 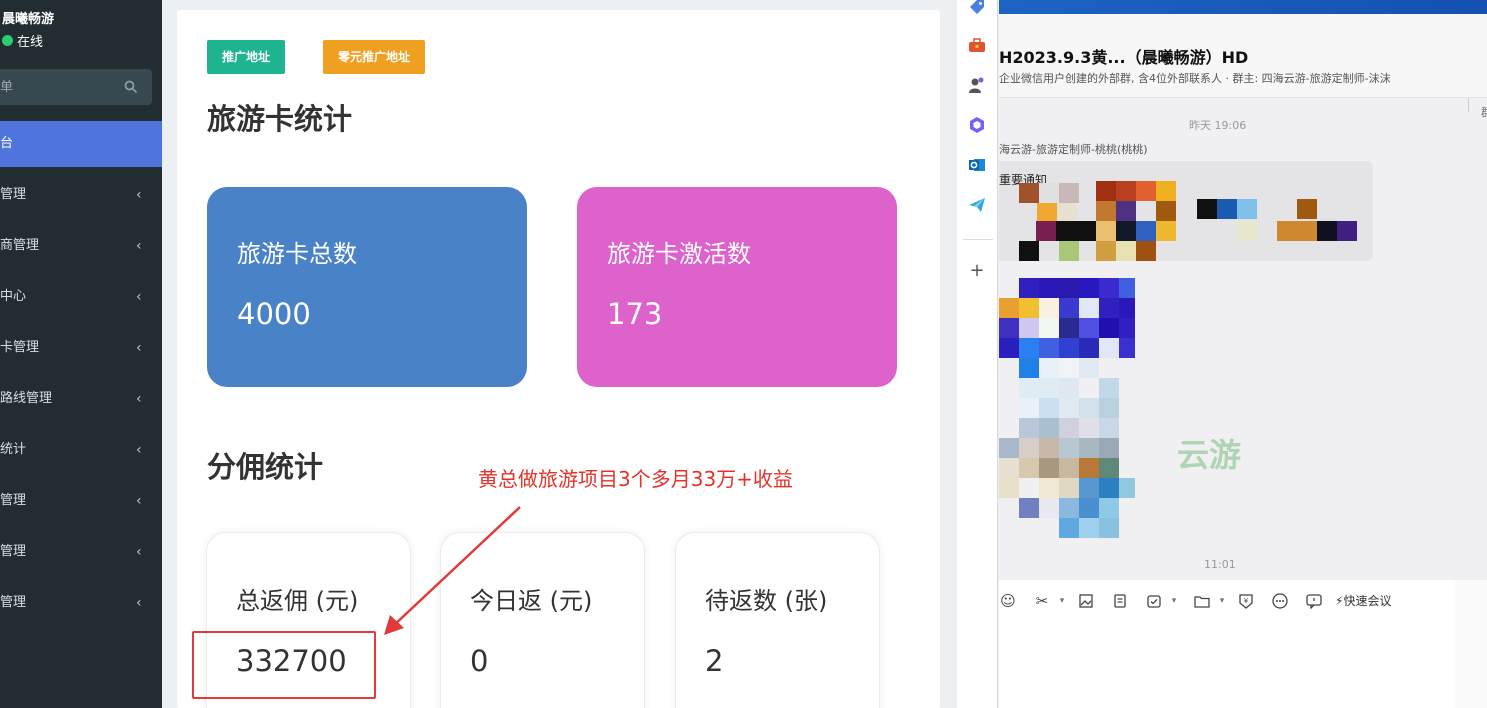 I want to click on sidebar-item-6: 统计 ‹, so click(x=81, y=452).